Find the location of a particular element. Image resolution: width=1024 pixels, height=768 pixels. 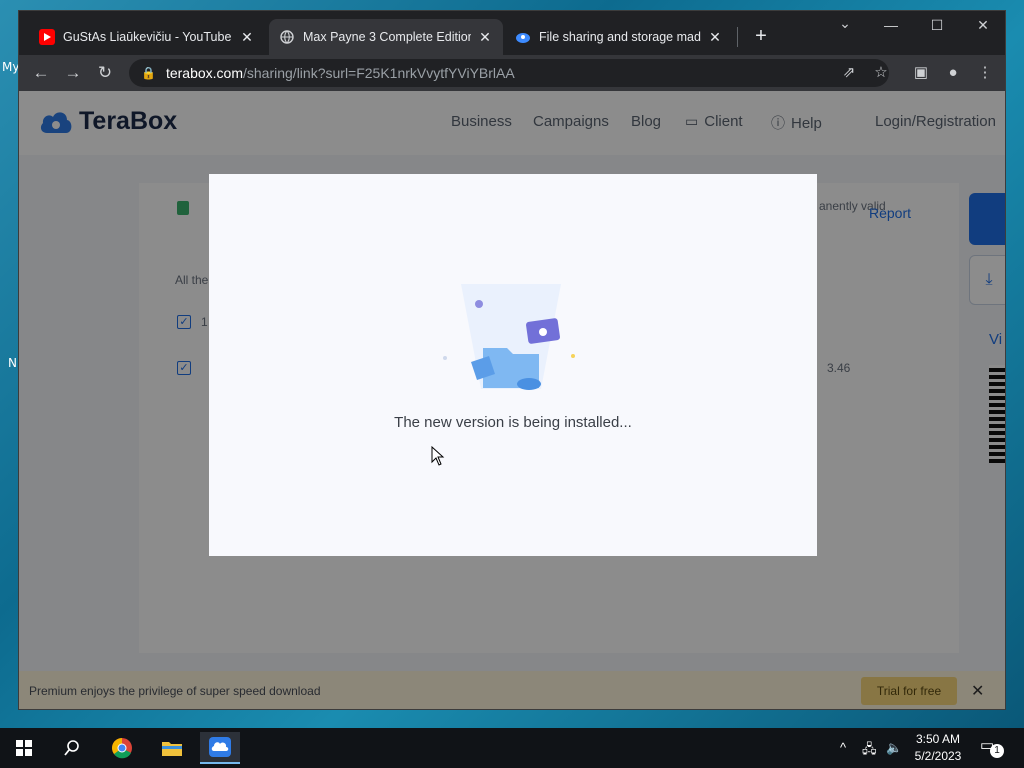

tab-terabox: File sharing and storage made si ✕ is located at coordinates (619, 37).